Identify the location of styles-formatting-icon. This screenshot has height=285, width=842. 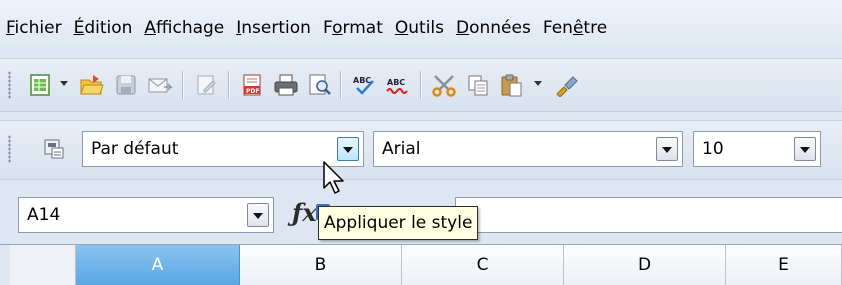
(54, 149).